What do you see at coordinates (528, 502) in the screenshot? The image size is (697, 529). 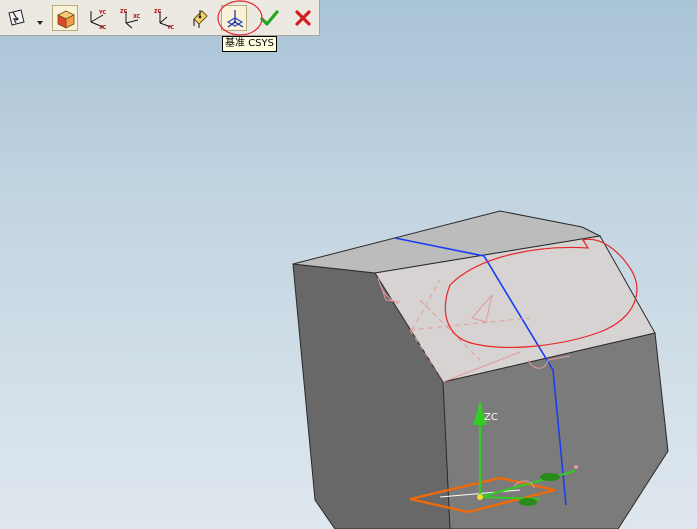 I see `yc-axis-handle` at bounding box center [528, 502].